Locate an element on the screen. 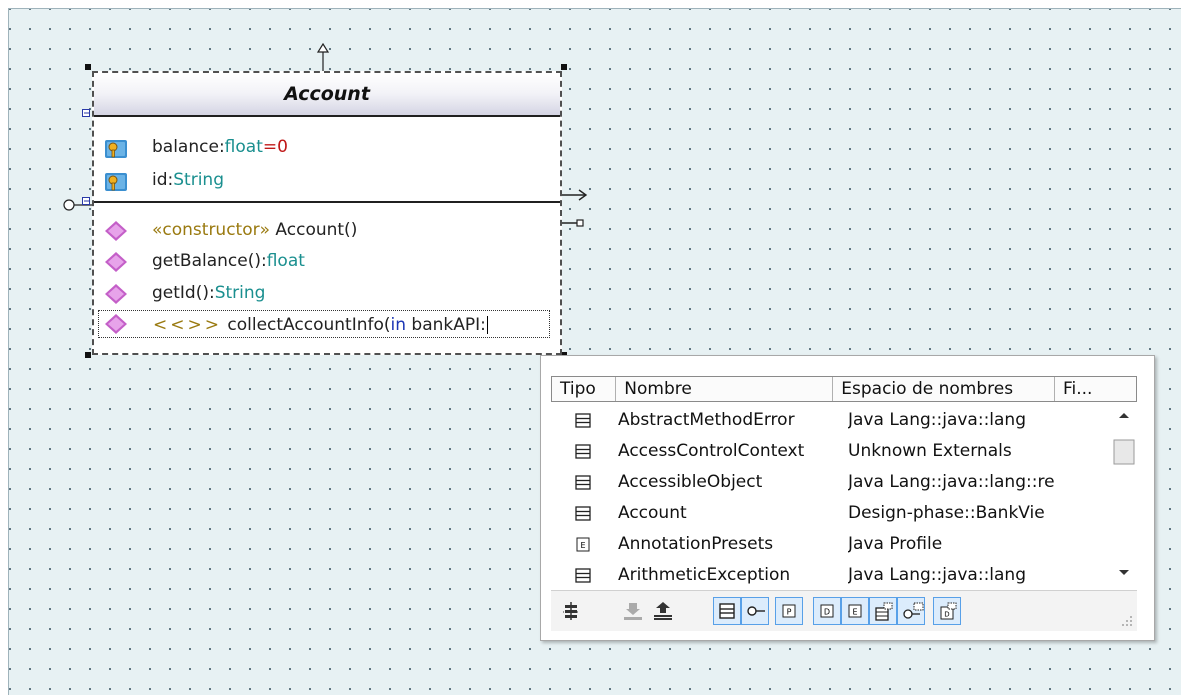  attribute-name: balance is located at coordinates (185, 147).